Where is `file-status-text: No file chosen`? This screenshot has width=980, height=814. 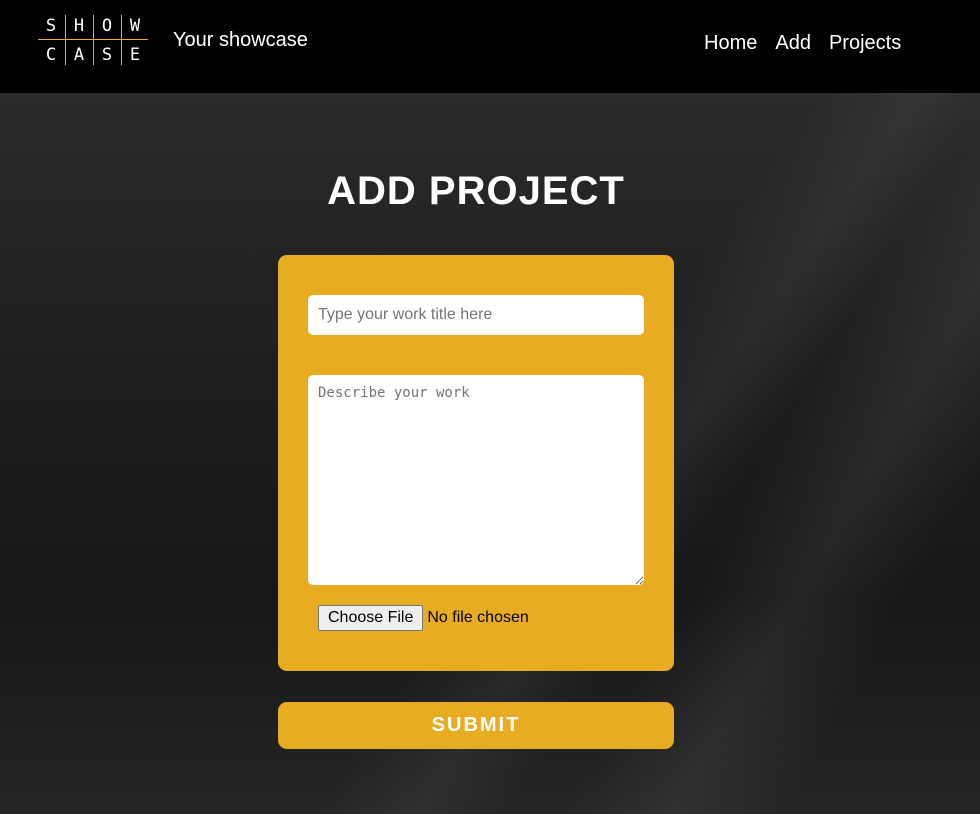
file-status-text: No file chosen is located at coordinates (478, 617).